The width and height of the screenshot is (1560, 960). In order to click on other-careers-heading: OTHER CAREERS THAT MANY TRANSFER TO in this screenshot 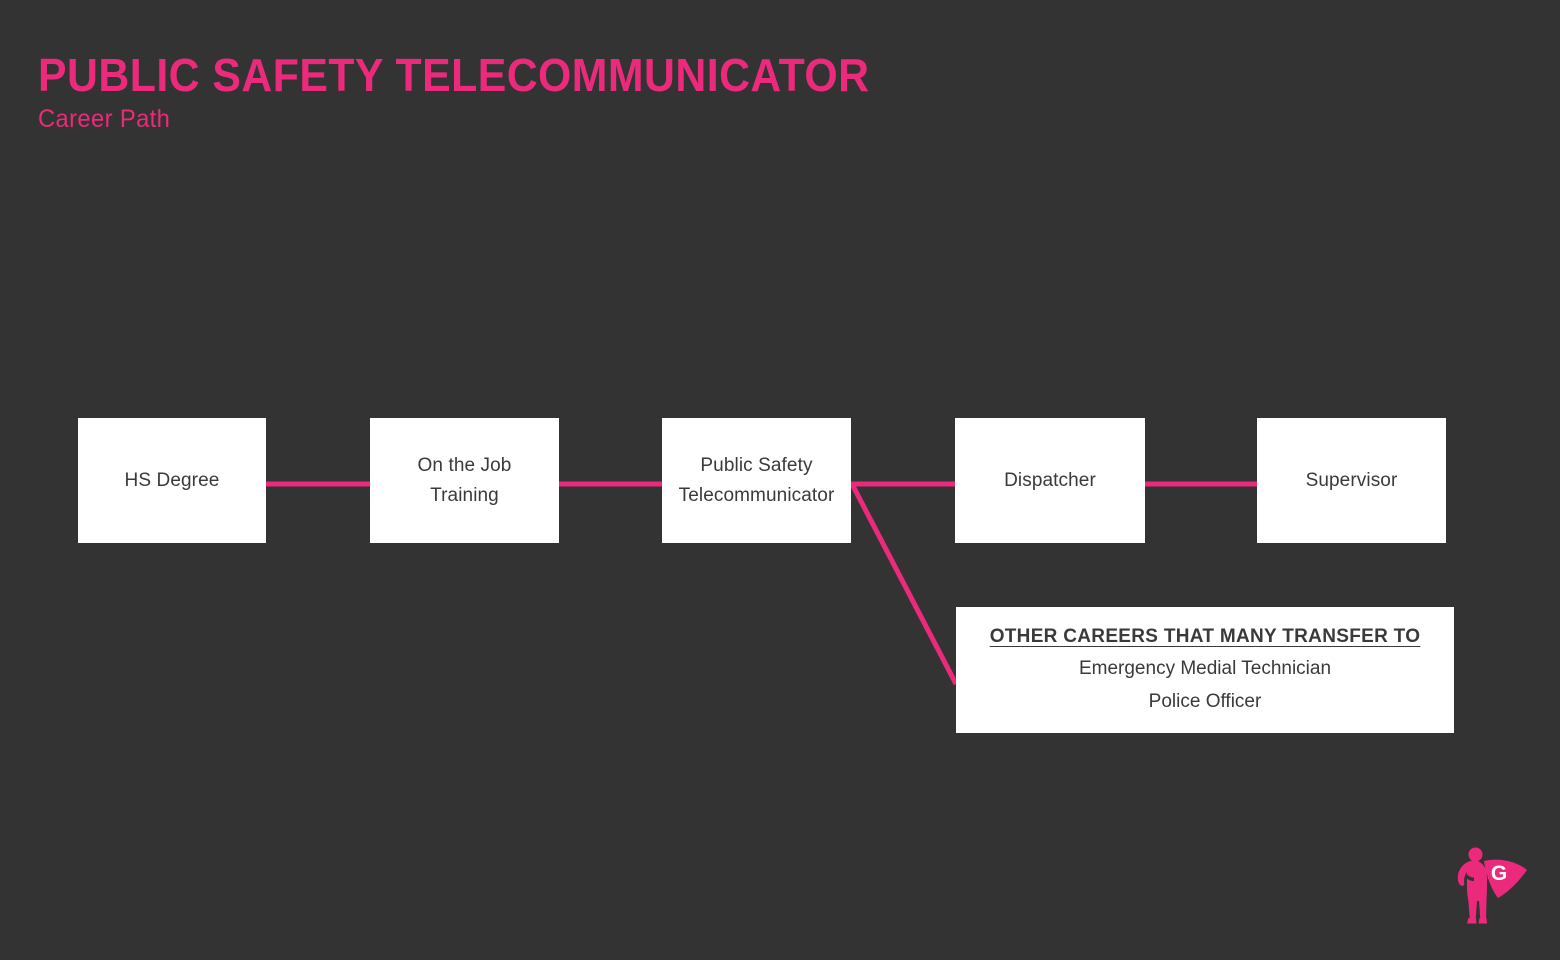, I will do `click(1205, 637)`.